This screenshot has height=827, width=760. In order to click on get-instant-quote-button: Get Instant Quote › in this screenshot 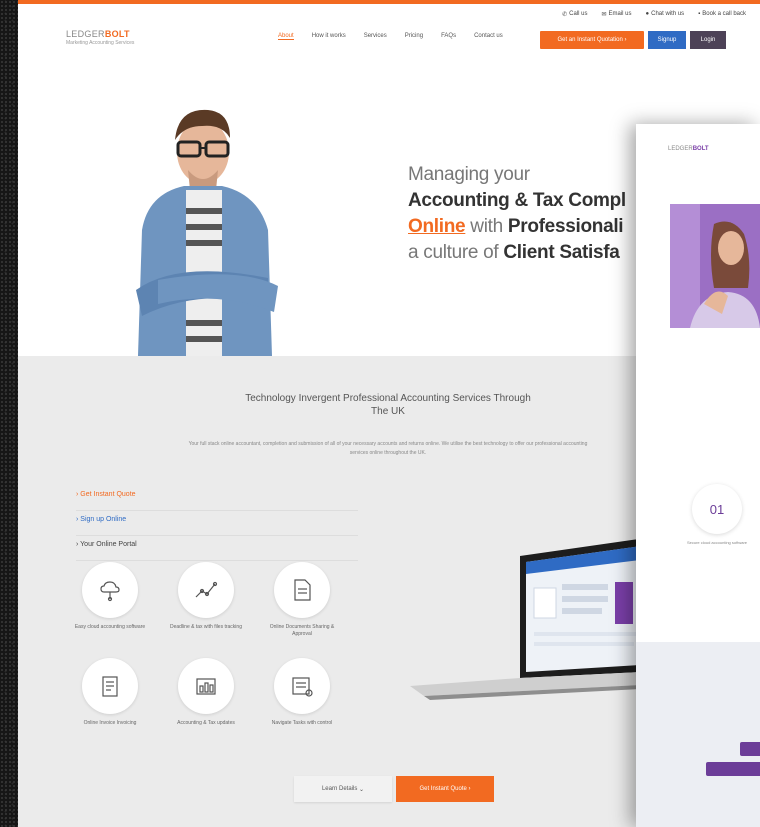, I will do `click(445, 789)`.